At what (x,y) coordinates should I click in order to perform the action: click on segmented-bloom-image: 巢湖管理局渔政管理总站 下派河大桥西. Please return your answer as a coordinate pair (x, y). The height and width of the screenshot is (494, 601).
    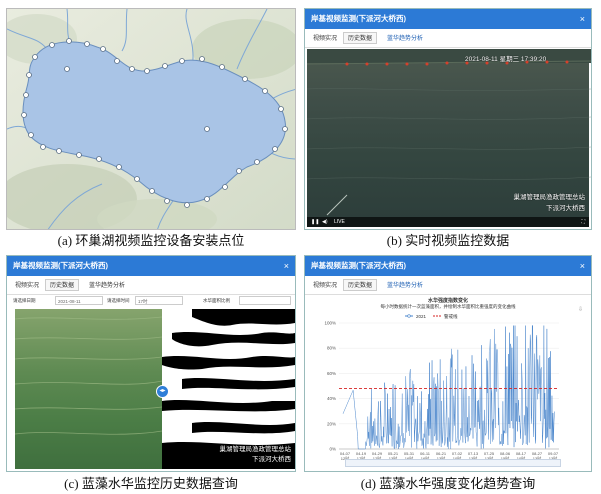
    Looking at the image, I should click on (228, 389).